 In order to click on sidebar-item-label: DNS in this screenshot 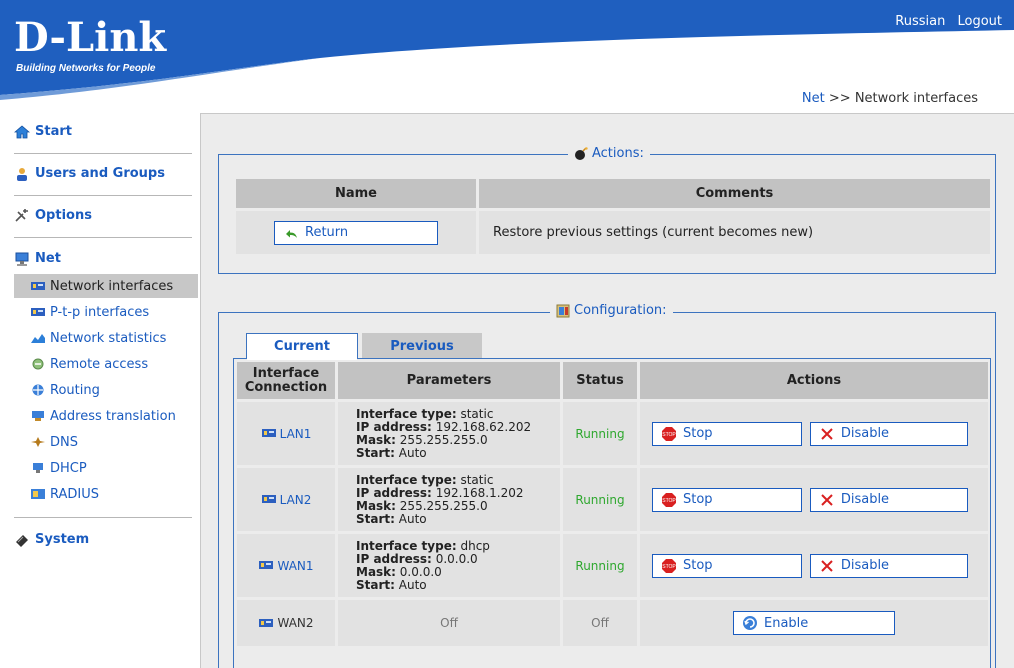, I will do `click(64, 442)`.